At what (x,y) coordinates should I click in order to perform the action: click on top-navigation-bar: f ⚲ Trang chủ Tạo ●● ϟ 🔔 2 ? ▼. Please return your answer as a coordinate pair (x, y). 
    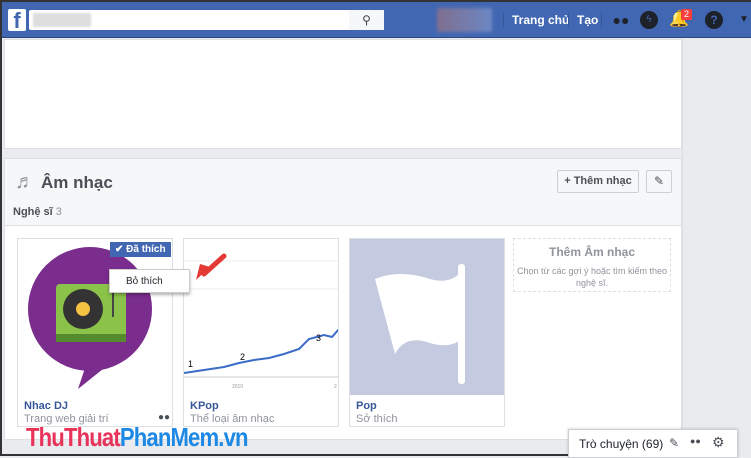
    Looking at the image, I should click on (376, 20).